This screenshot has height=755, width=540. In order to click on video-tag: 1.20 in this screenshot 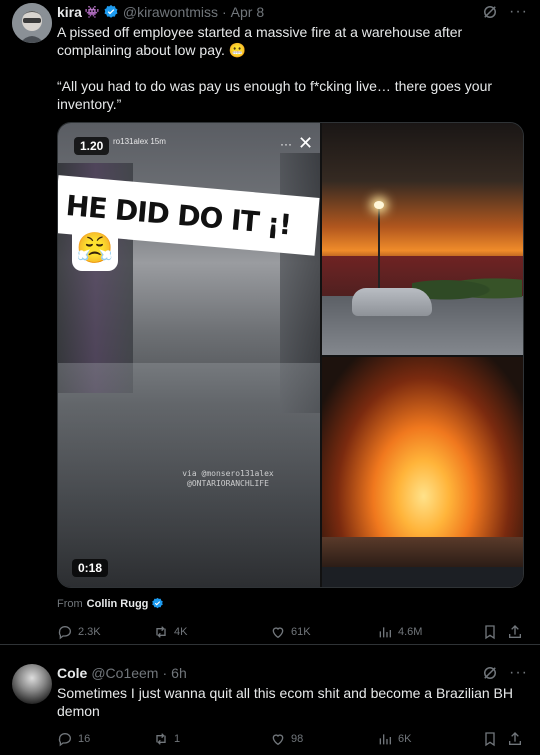, I will do `click(92, 146)`.